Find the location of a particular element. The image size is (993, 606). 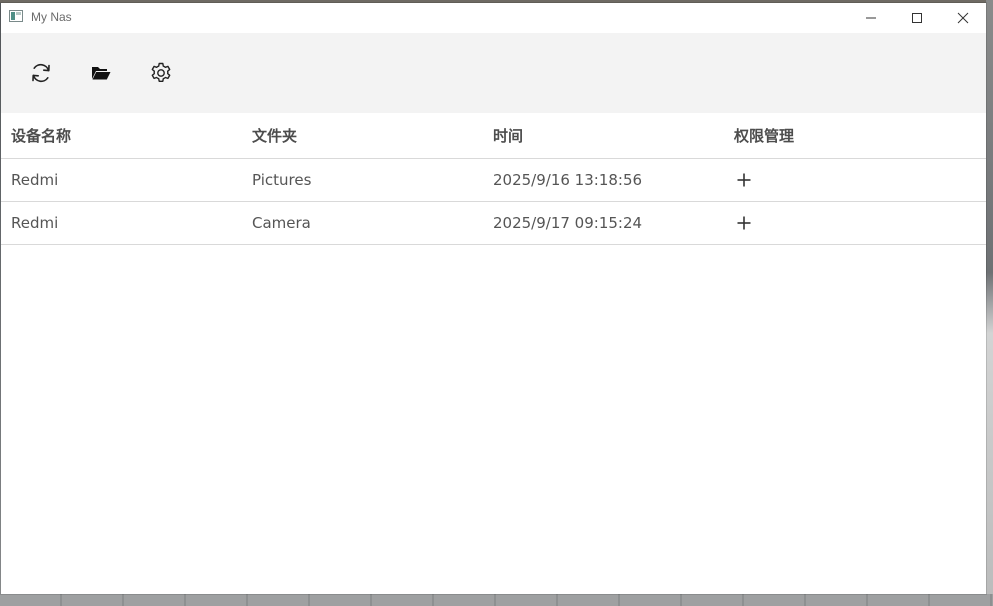

minimize-icon is located at coordinates (871, 18).